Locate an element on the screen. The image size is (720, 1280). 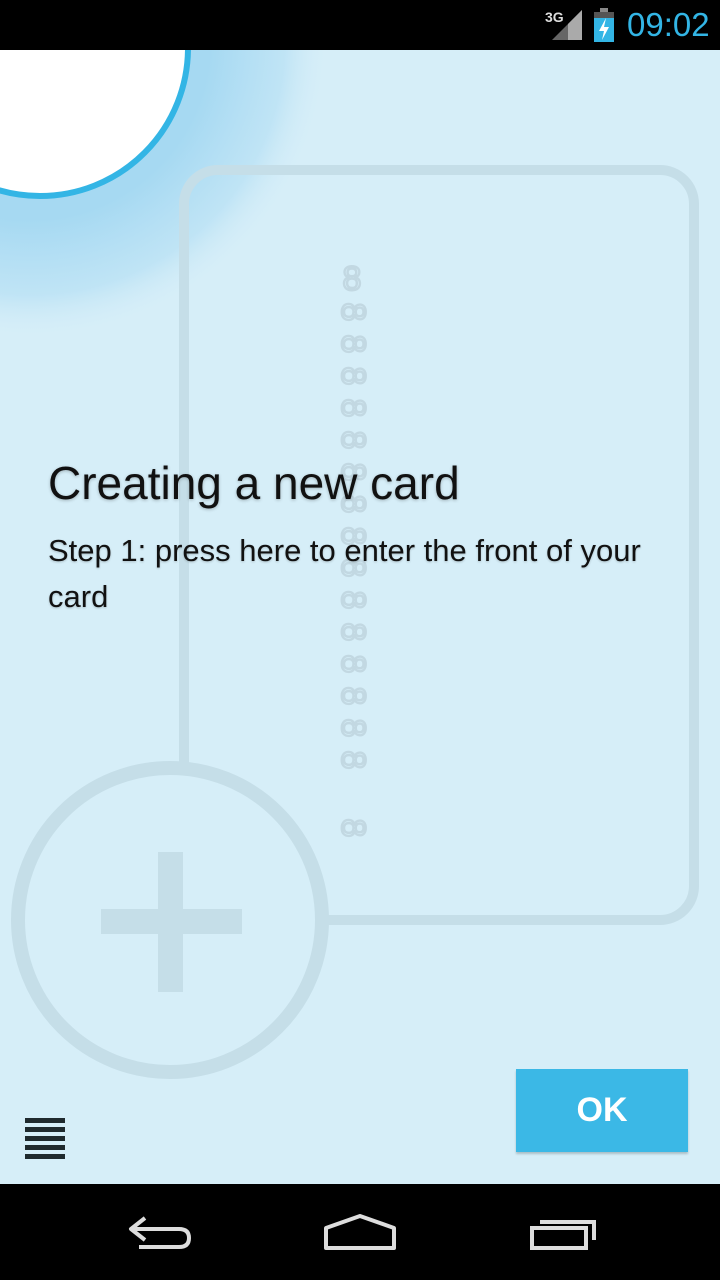
recent-apps-button is located at coordinates (562, 1232).